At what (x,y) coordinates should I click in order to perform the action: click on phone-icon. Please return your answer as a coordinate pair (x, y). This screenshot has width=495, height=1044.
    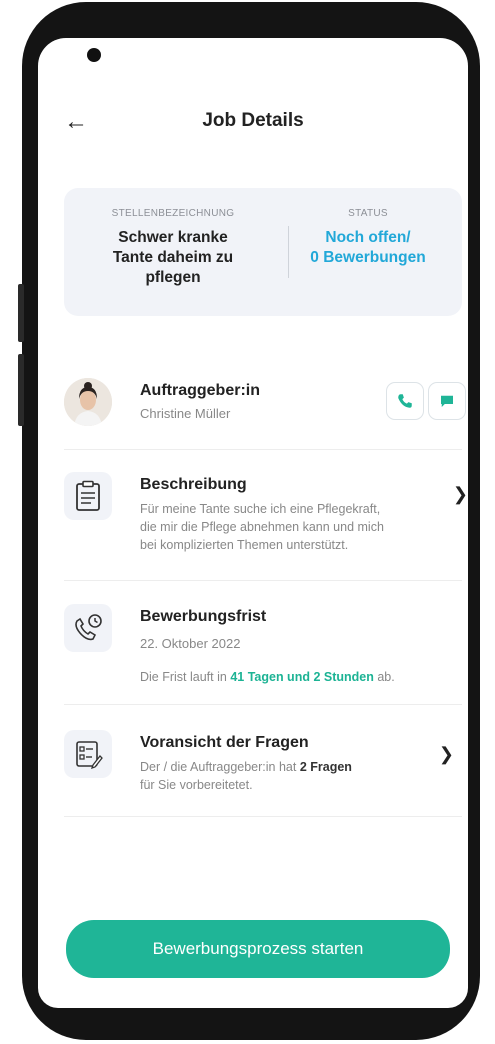
    Looking at the image, I should click on (405, 401).